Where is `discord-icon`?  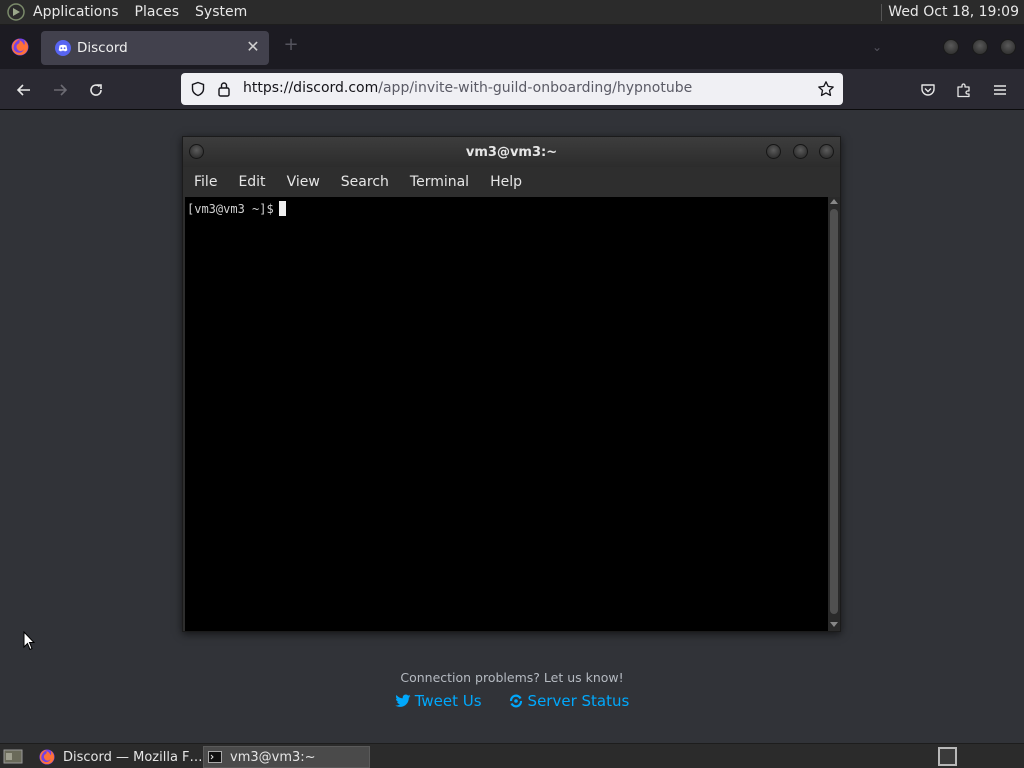 discord-icon is located at coordinates (63, 48).